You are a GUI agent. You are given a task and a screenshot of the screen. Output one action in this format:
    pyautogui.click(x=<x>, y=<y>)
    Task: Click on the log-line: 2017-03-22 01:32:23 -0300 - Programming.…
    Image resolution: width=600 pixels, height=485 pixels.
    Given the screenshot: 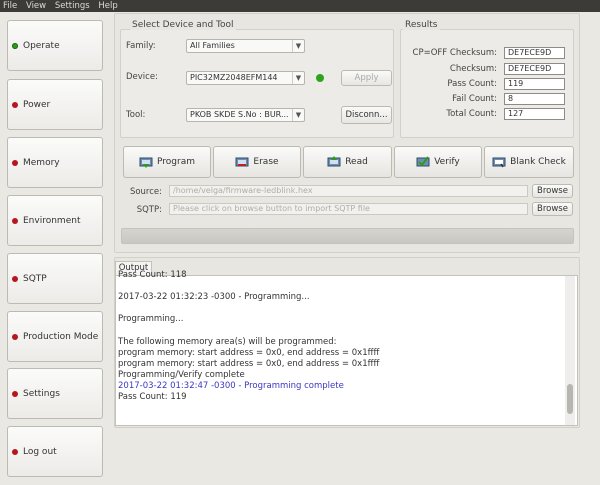 What is the action you would take?
    pyautogui.click(x=214, y=297)
    